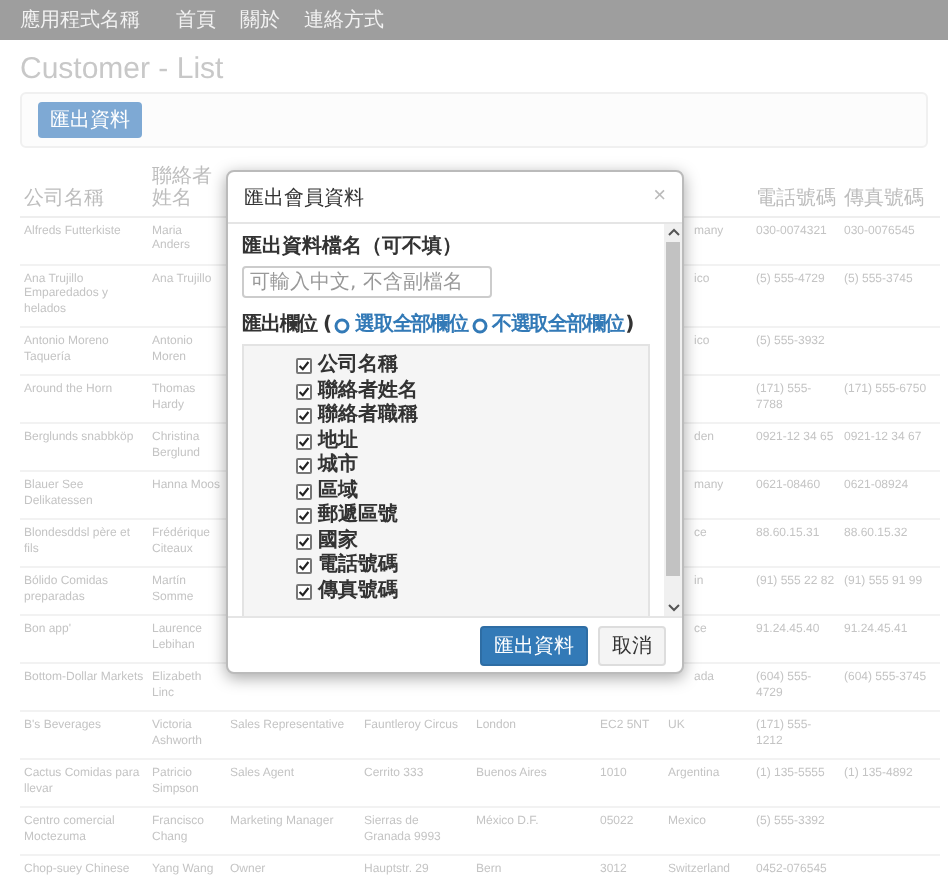 The height and width of the screenshot is (888, 948). Describe the element at coordinates (260, 20) in the screenshot. I see `nav-link: 關於` at that location.